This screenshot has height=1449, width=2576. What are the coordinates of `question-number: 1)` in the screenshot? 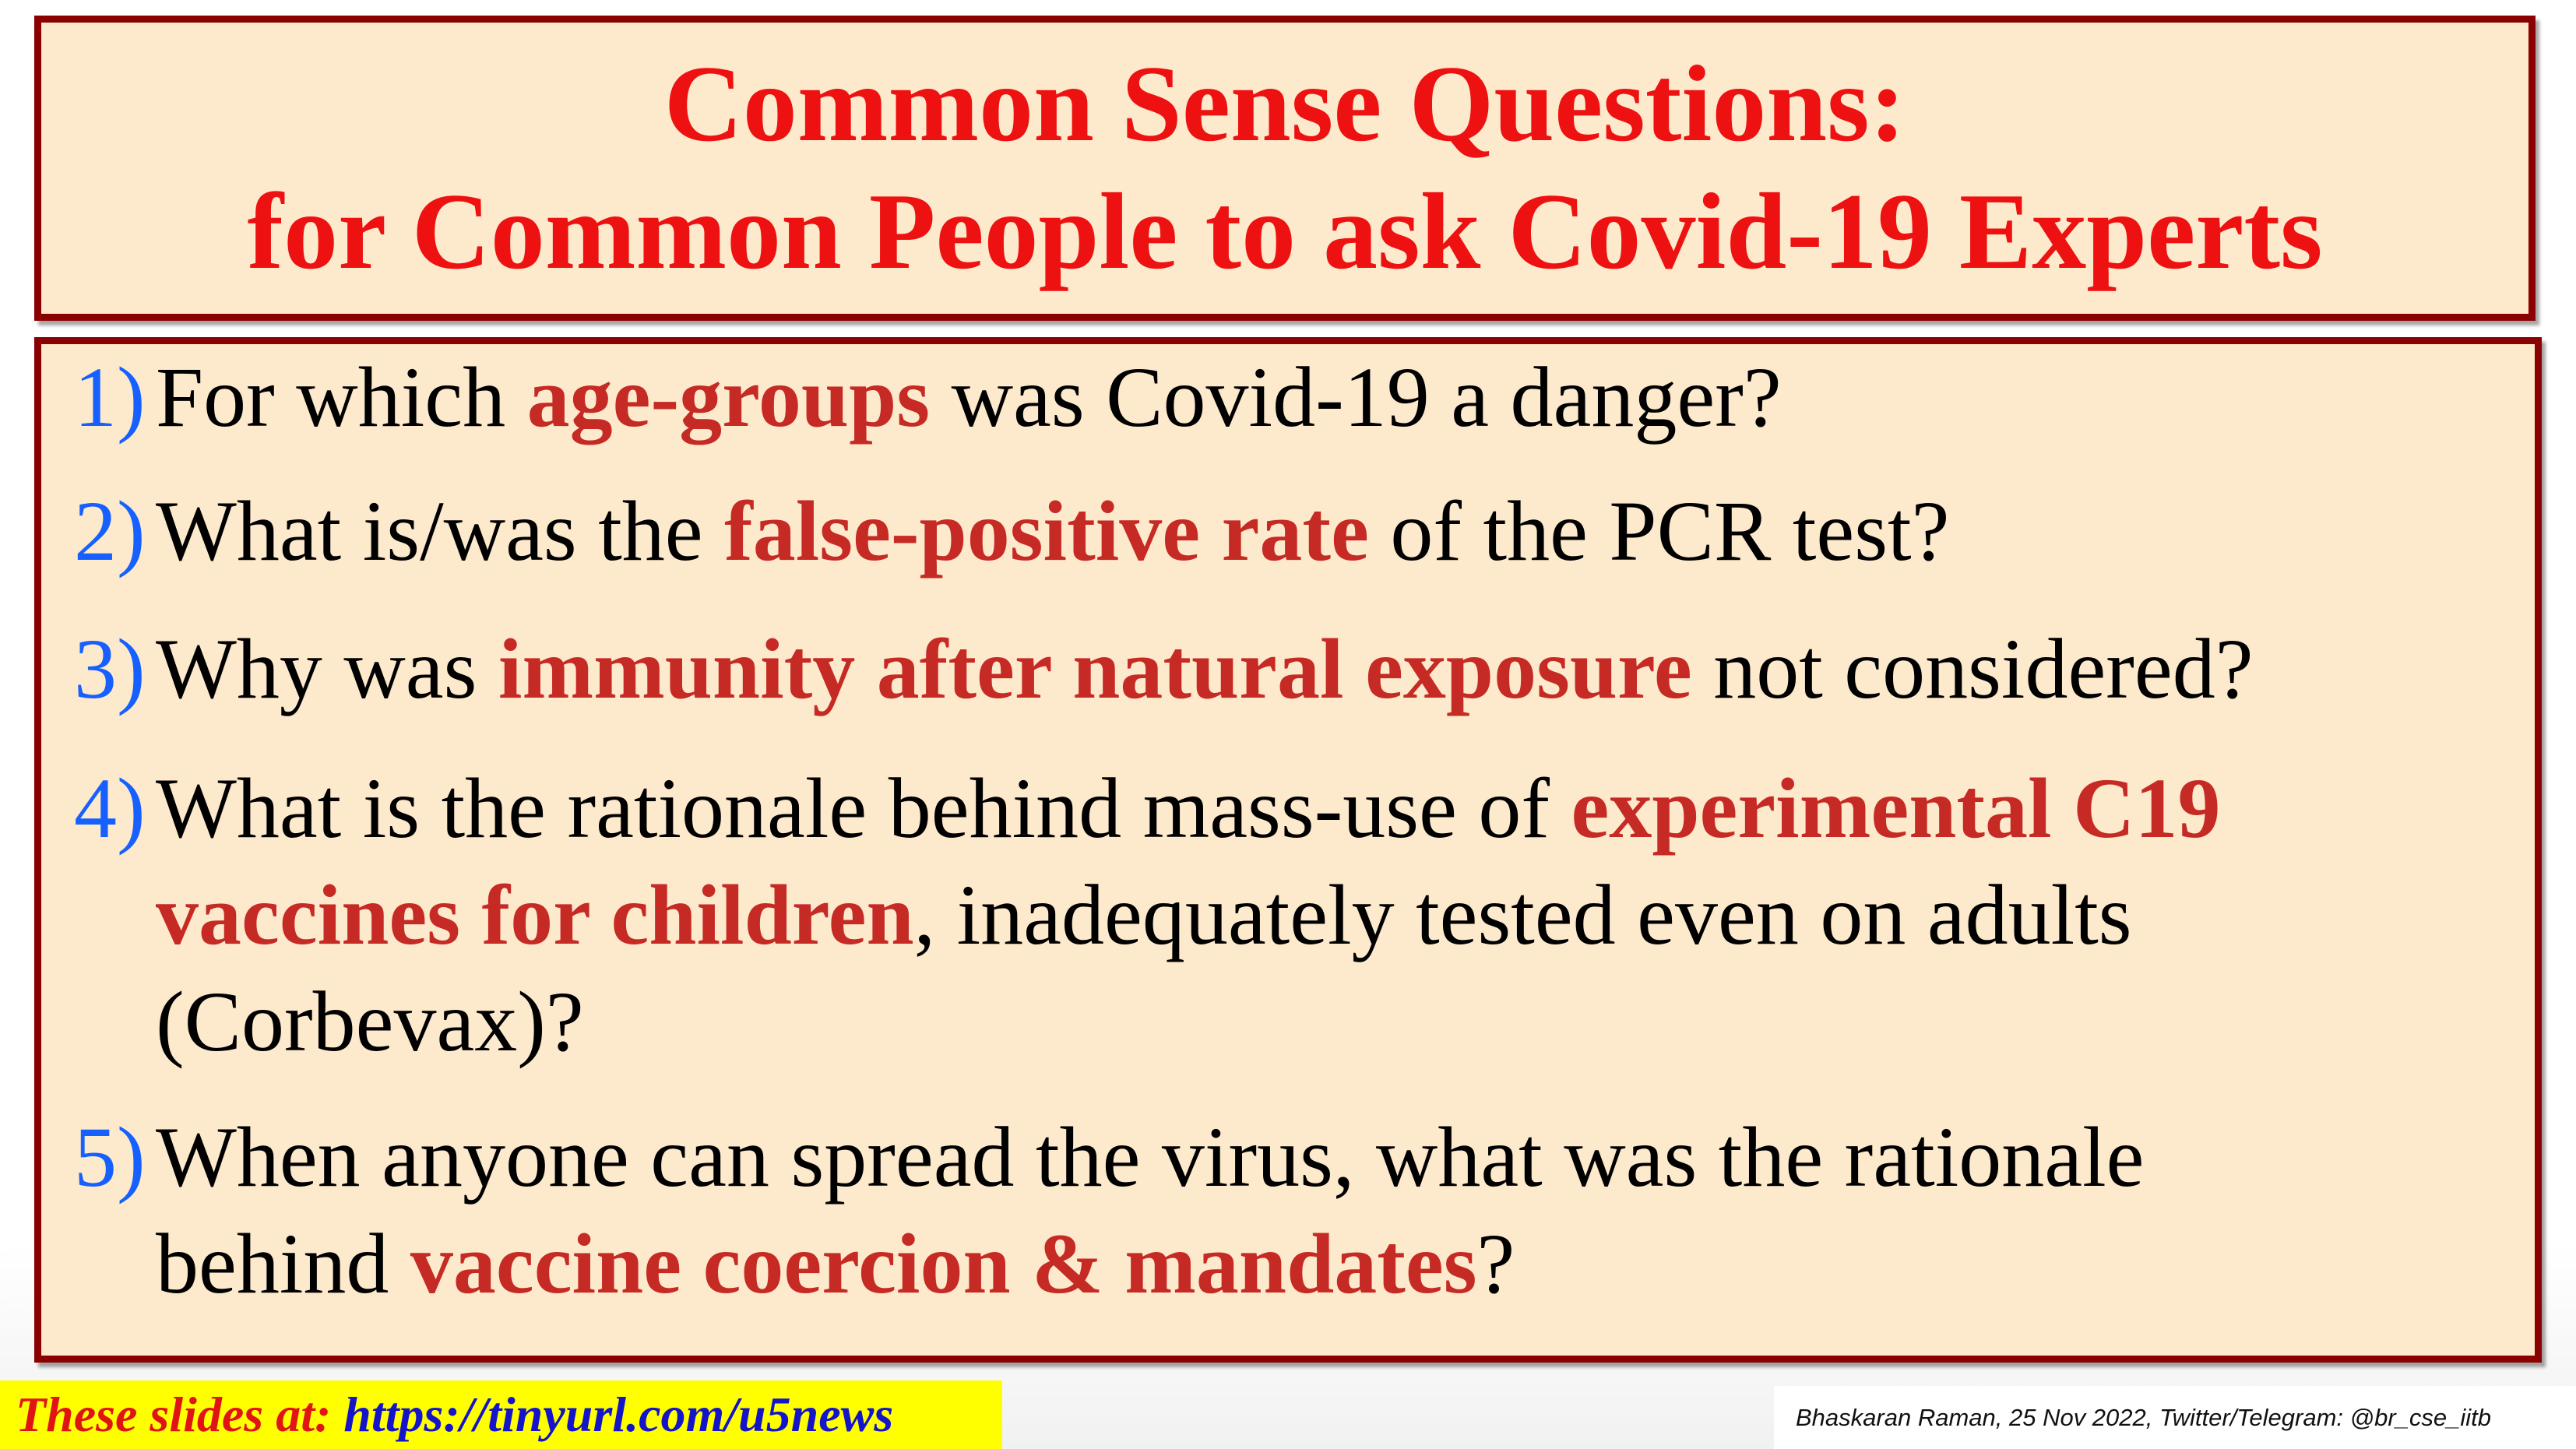 It's located at (110, 397).